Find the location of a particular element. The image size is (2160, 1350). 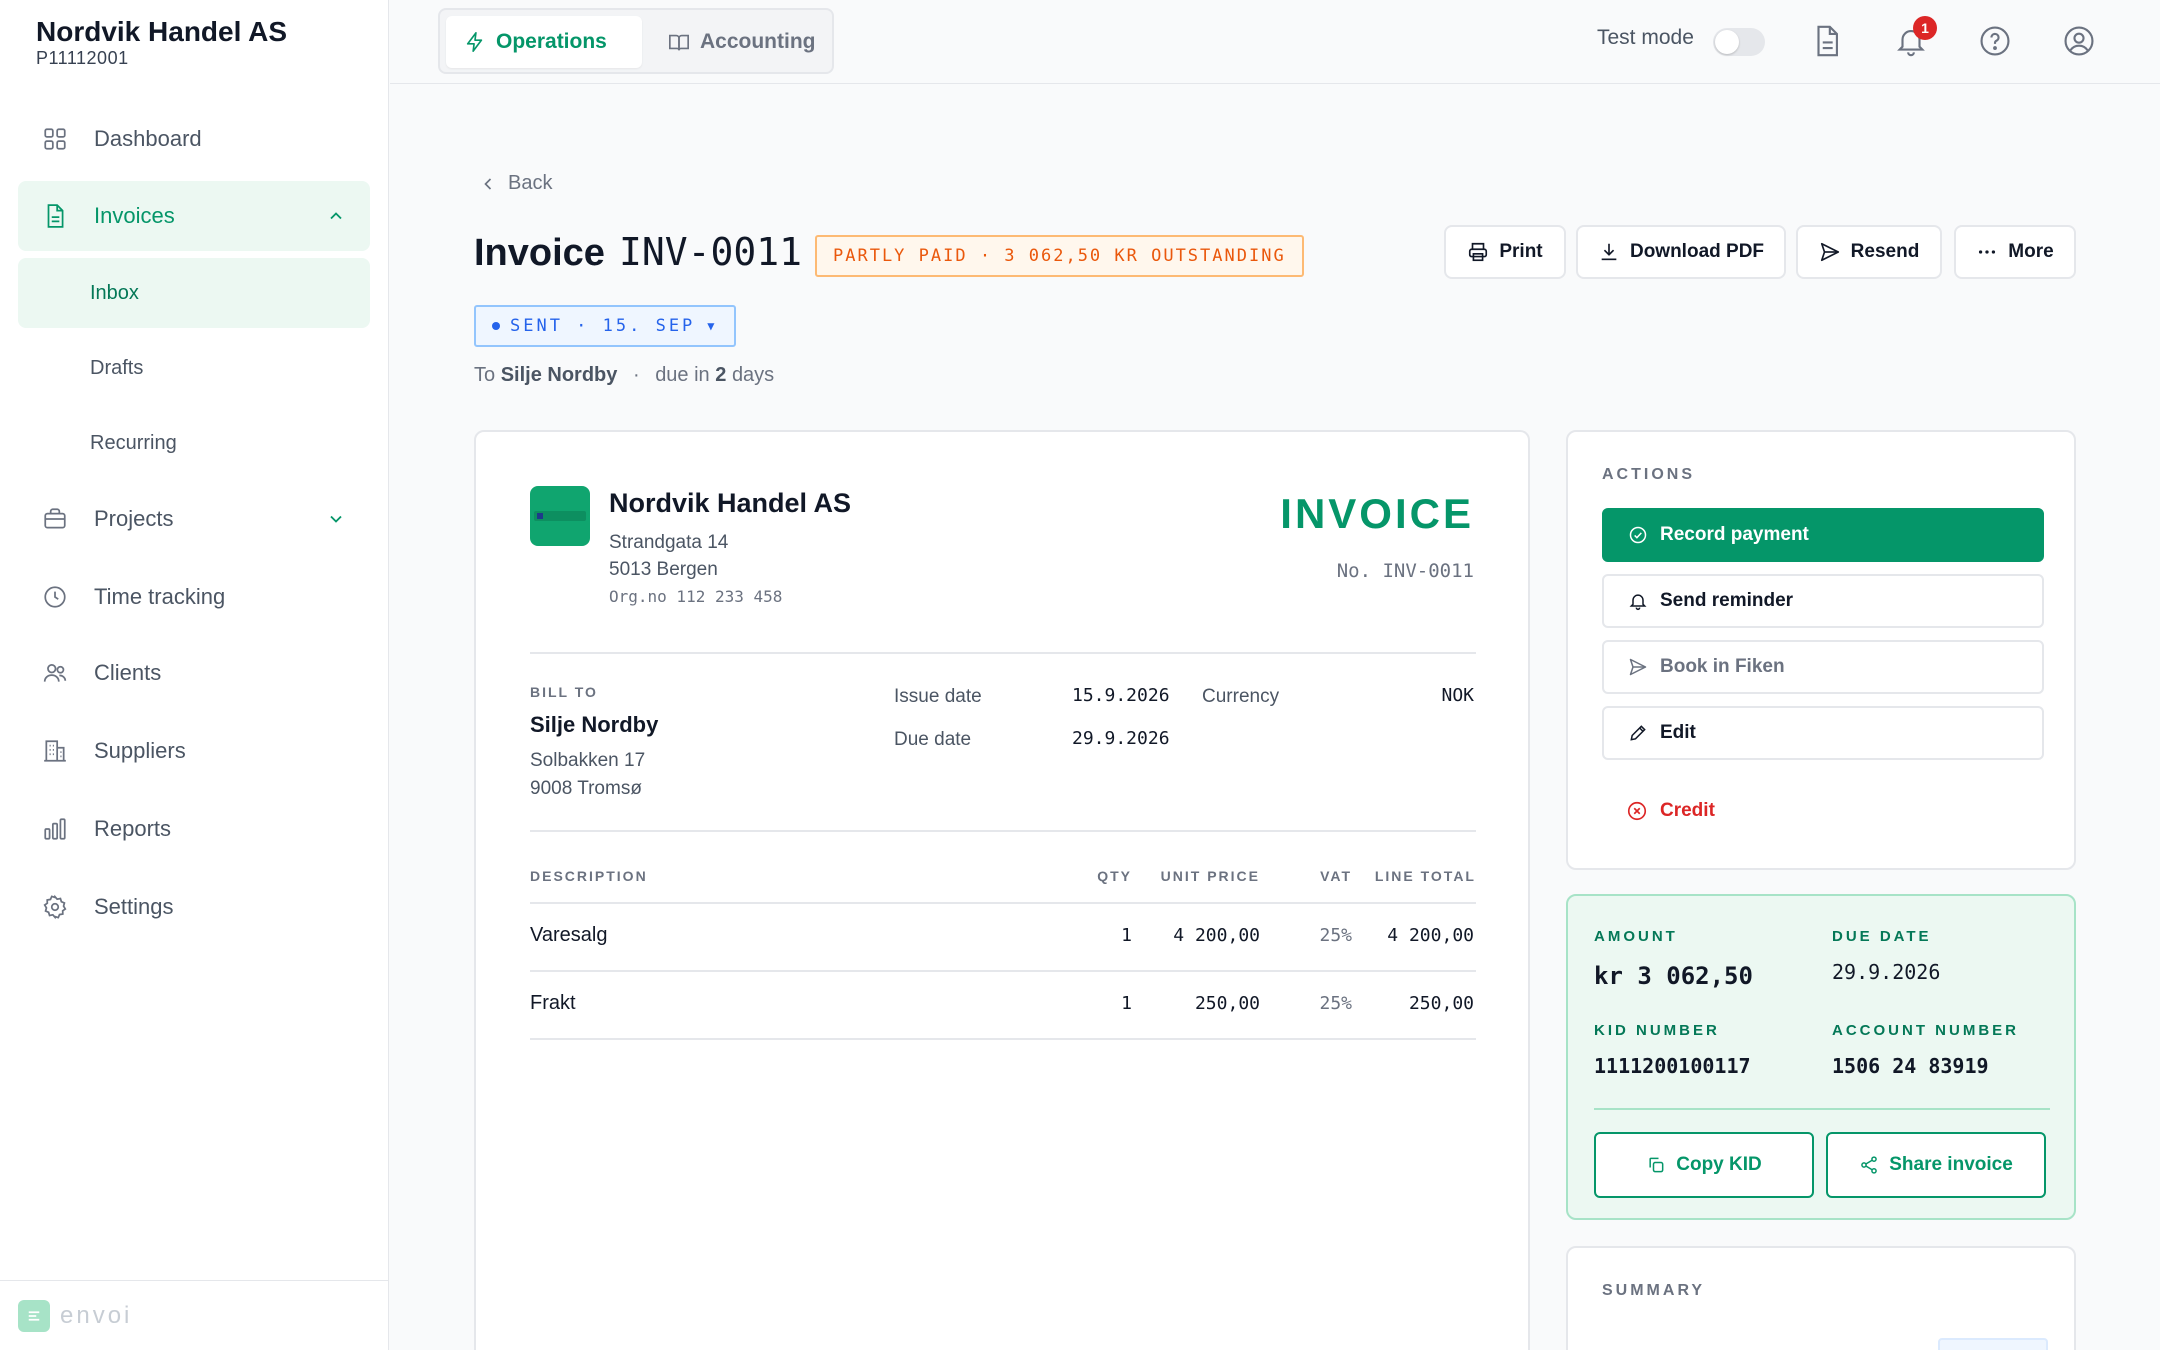

copy-icon is located at coordinates (1656, 1165).